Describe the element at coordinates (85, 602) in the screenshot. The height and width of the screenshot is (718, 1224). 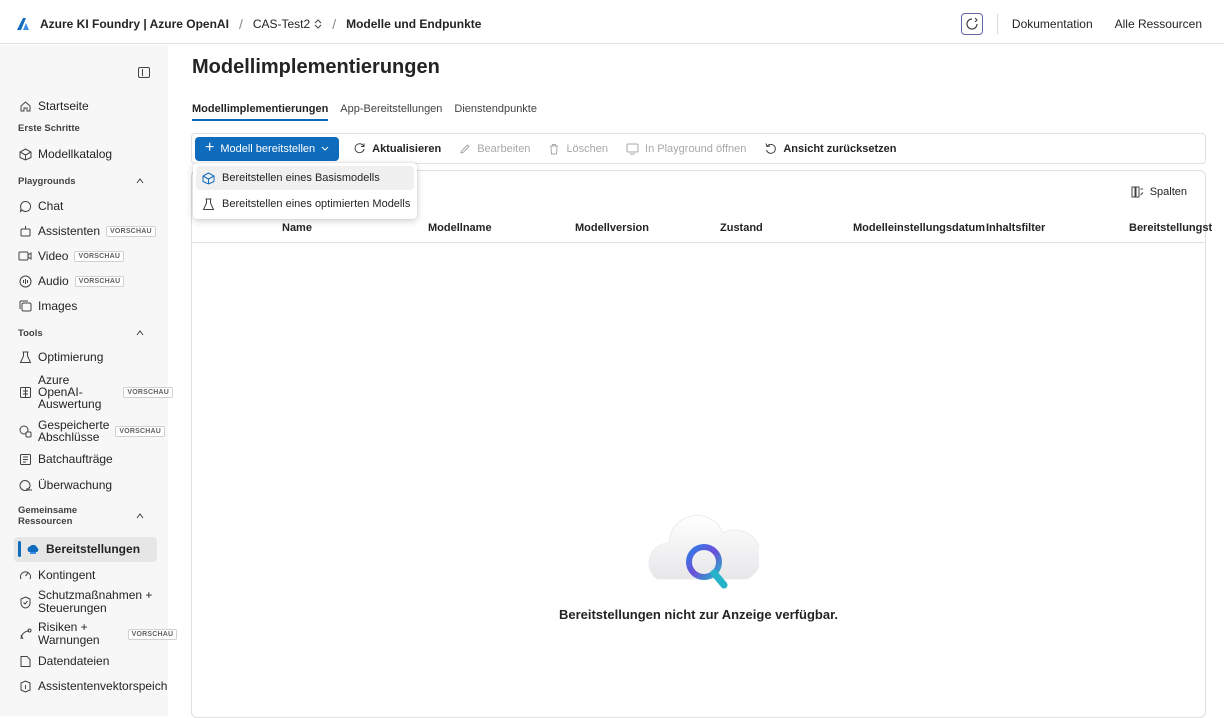
I see `sidebar-item-safety: Schutzmaßnahmen + Steuerungen` at that location.